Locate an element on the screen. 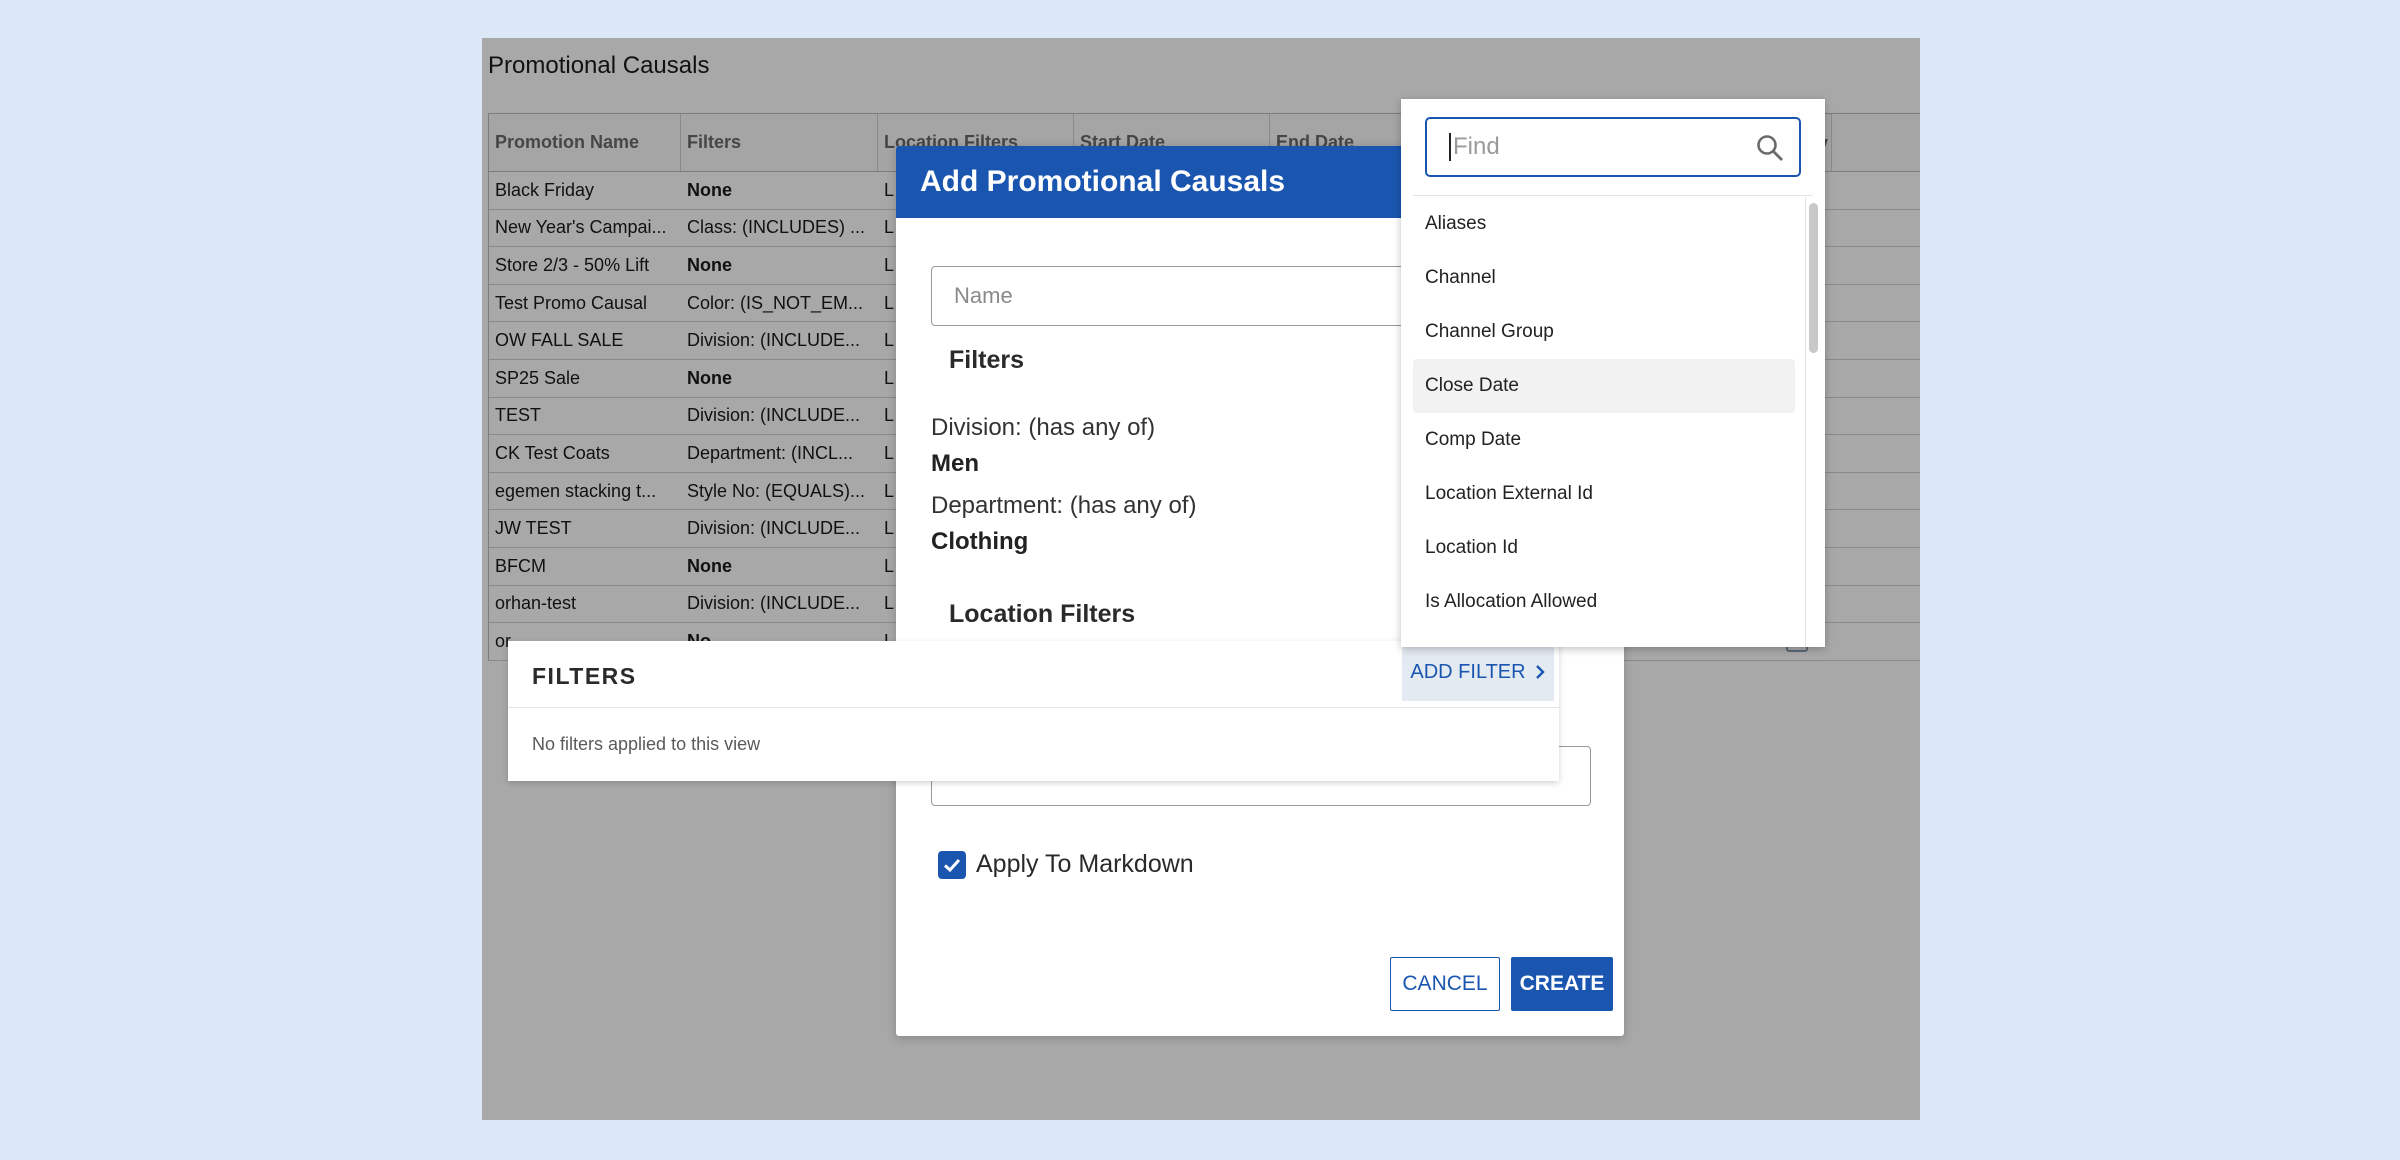 This screenshot has height=1160, width=2400. dropdown-option: Aliases is located at coordinates (1604, 224).